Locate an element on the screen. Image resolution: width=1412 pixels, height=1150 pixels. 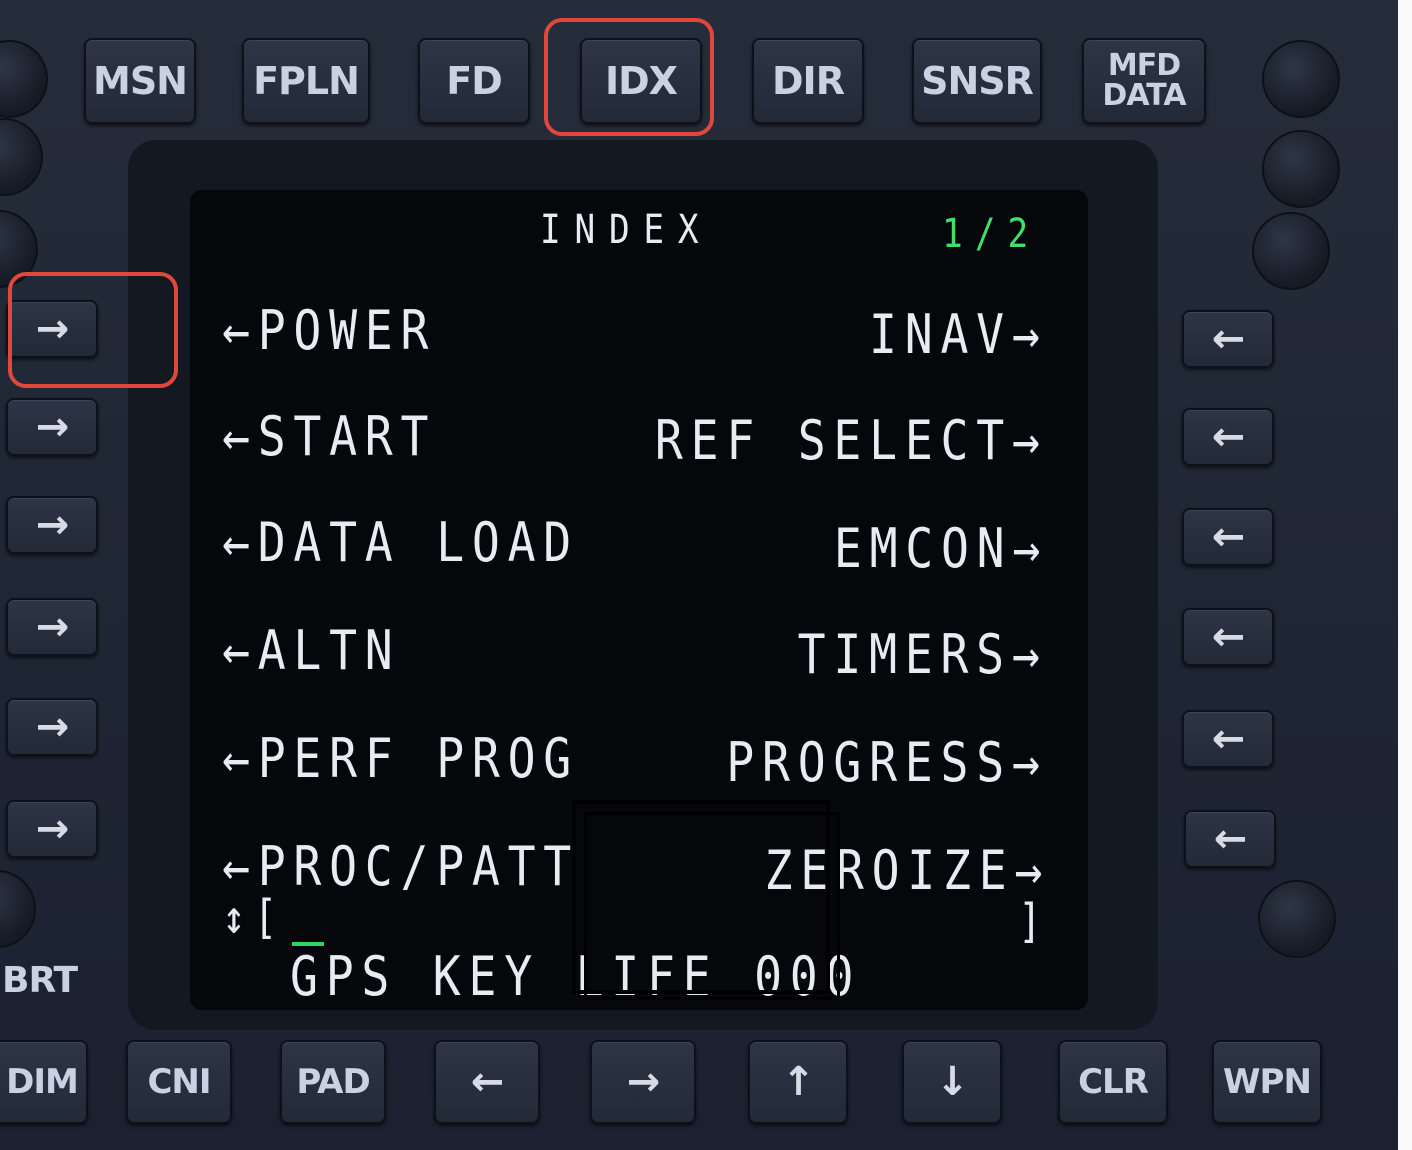
dim-key: DIM is located at coordinates (44, 1082).